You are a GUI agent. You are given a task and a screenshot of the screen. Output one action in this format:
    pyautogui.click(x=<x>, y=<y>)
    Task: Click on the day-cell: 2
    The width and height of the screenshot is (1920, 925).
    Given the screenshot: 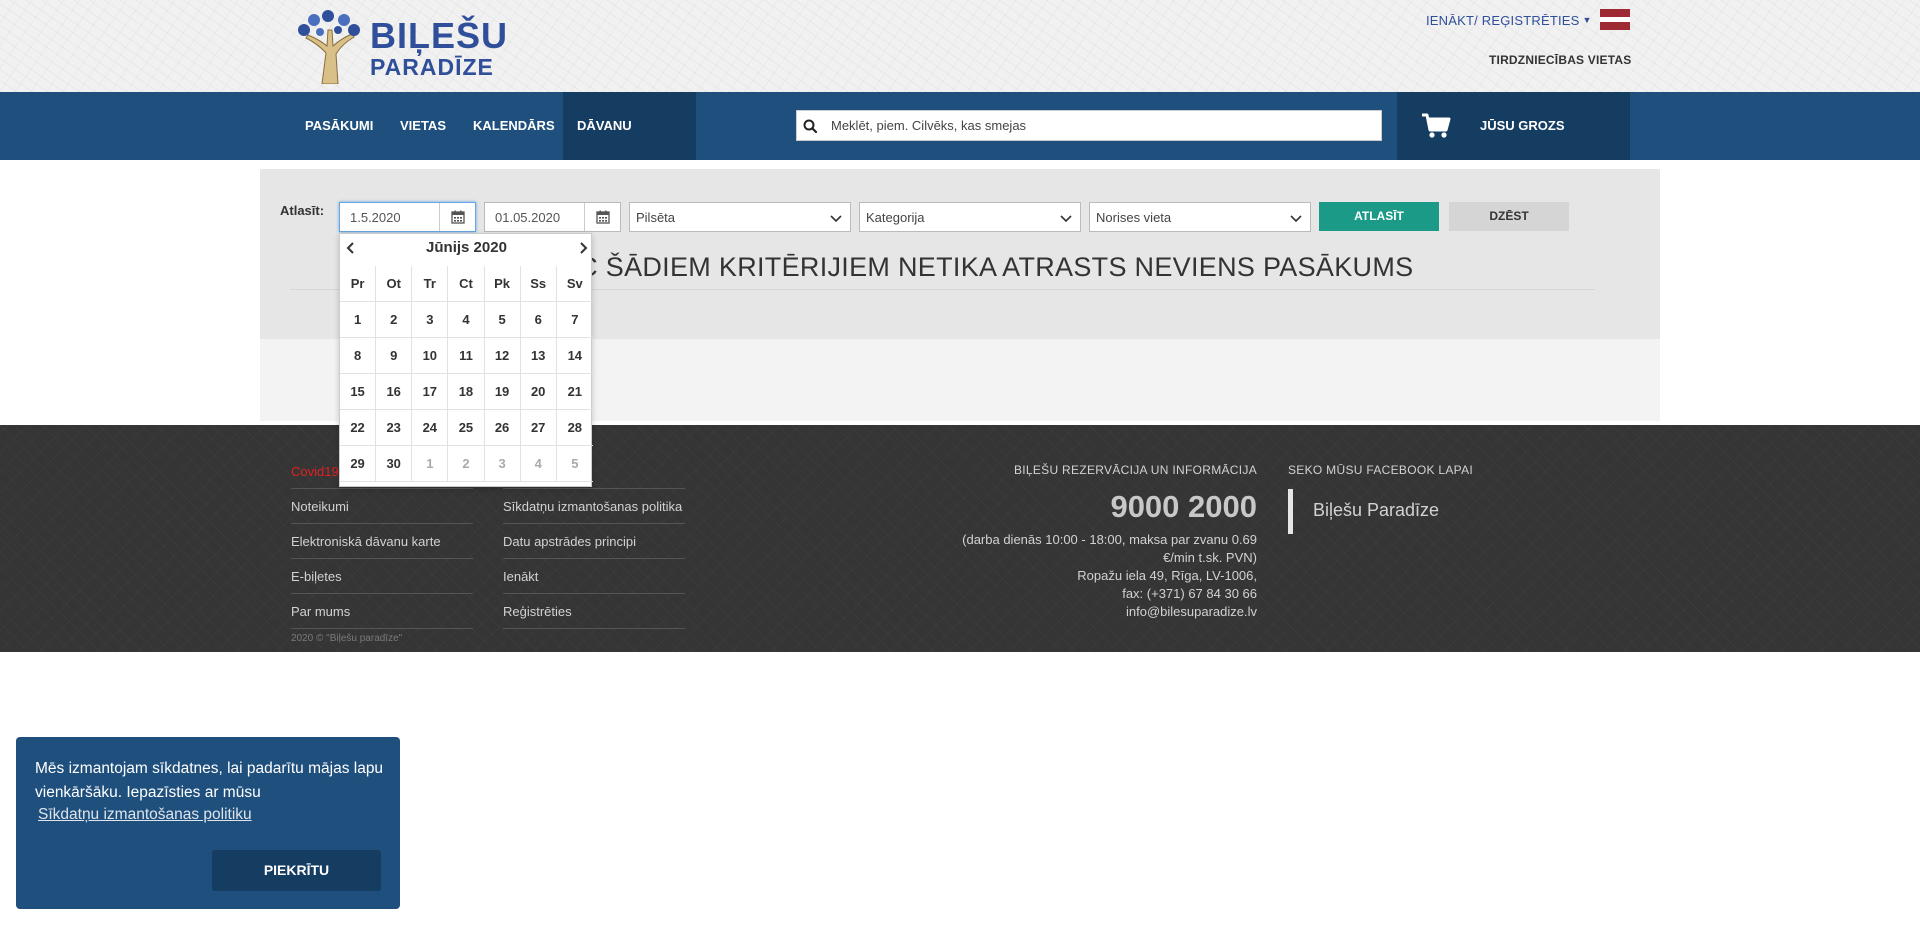 What is the action you would take?
    pyautogui.click(x=394, y=320)
    